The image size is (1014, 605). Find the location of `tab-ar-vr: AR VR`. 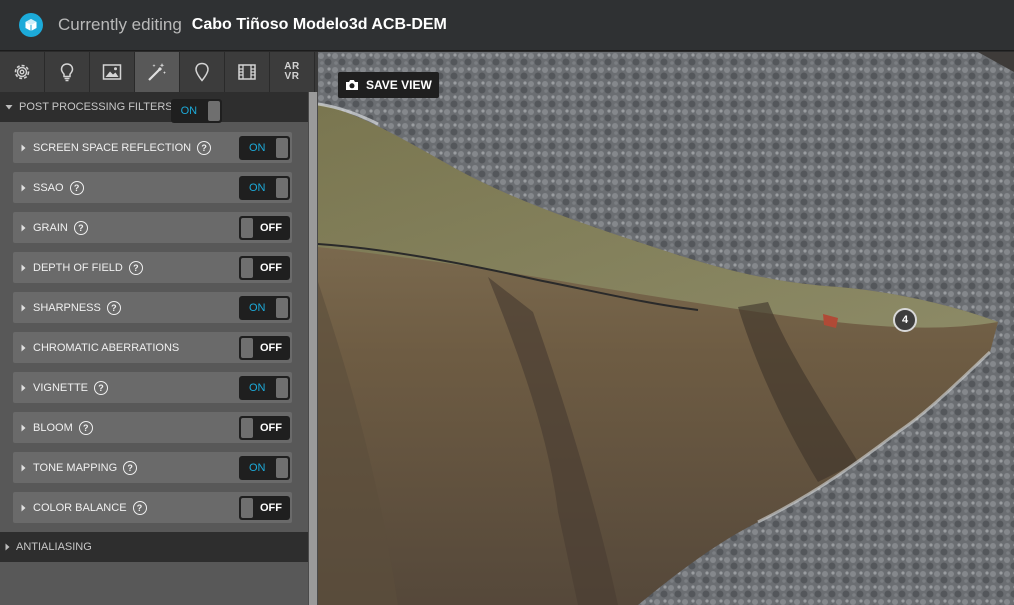

tab-ar-vr: AR VR is located at coordinates (292, 72).